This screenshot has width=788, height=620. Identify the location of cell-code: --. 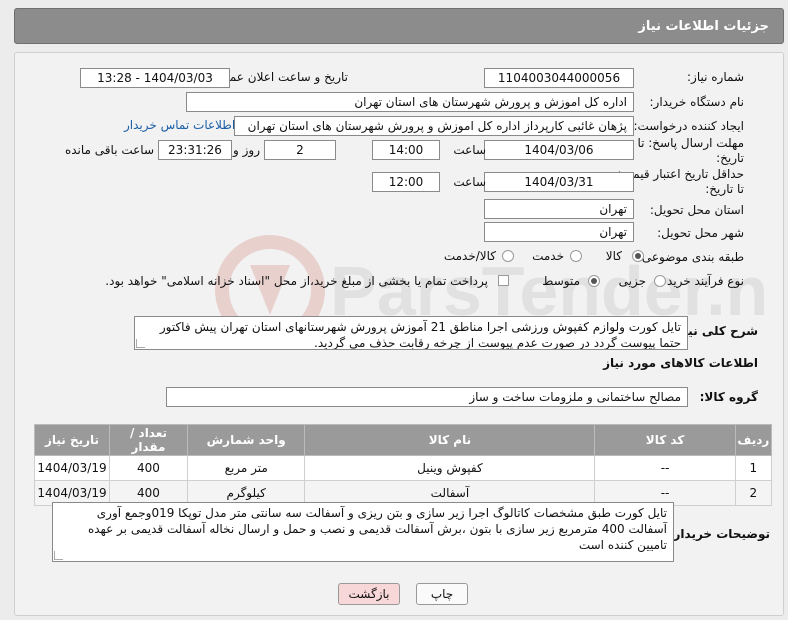
(665, 468).